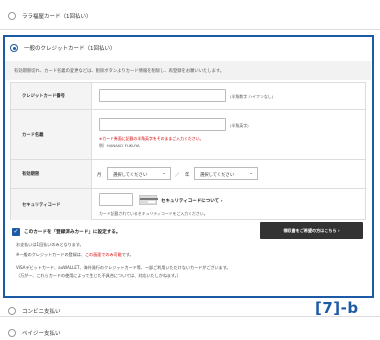  Describe the element at coordinates (116, 199) in the screenshot. I see `security-code-input` at that location.